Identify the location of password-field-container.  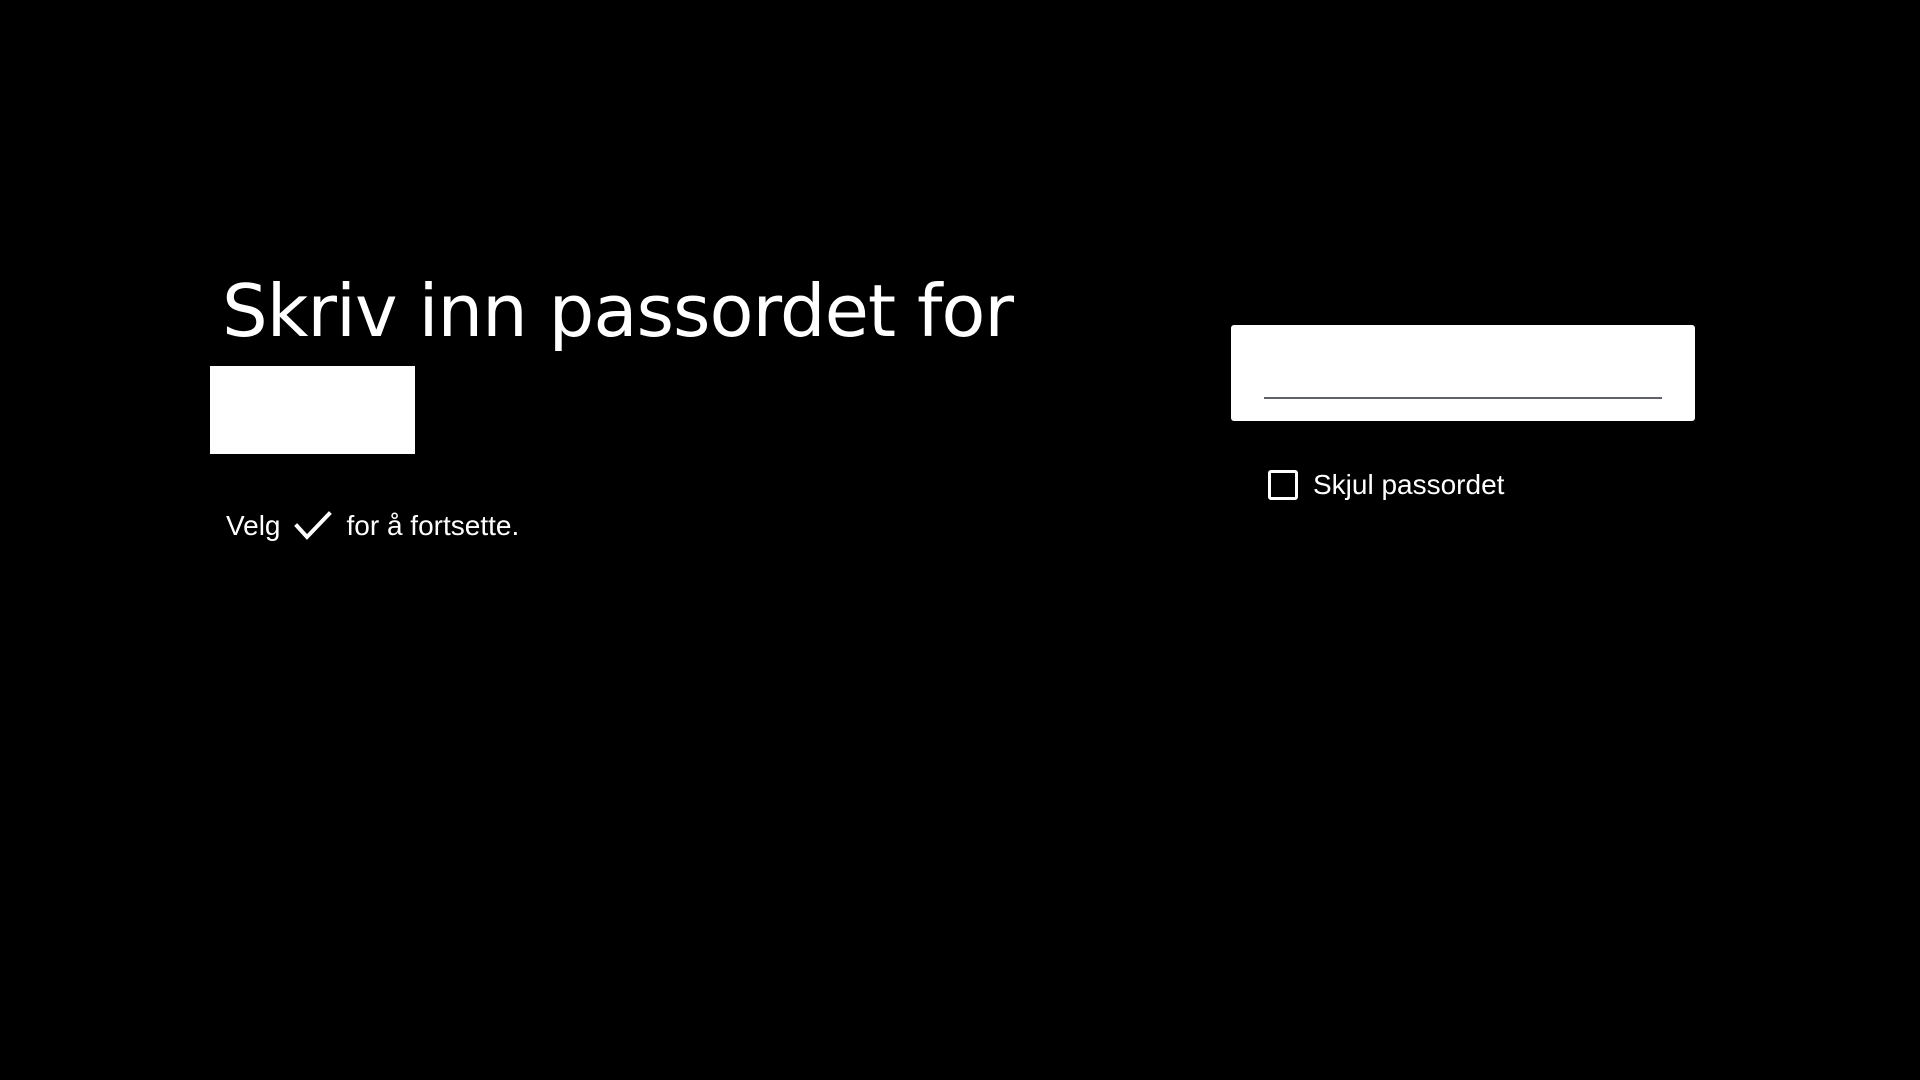
(1463, 373).